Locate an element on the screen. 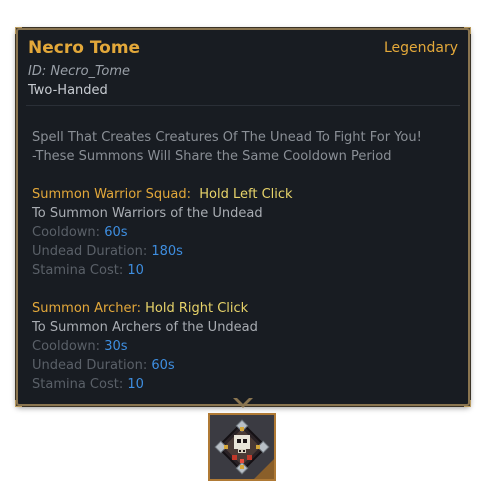  item-id: ID: Necro_Tome is located at coordinates (79, 71).